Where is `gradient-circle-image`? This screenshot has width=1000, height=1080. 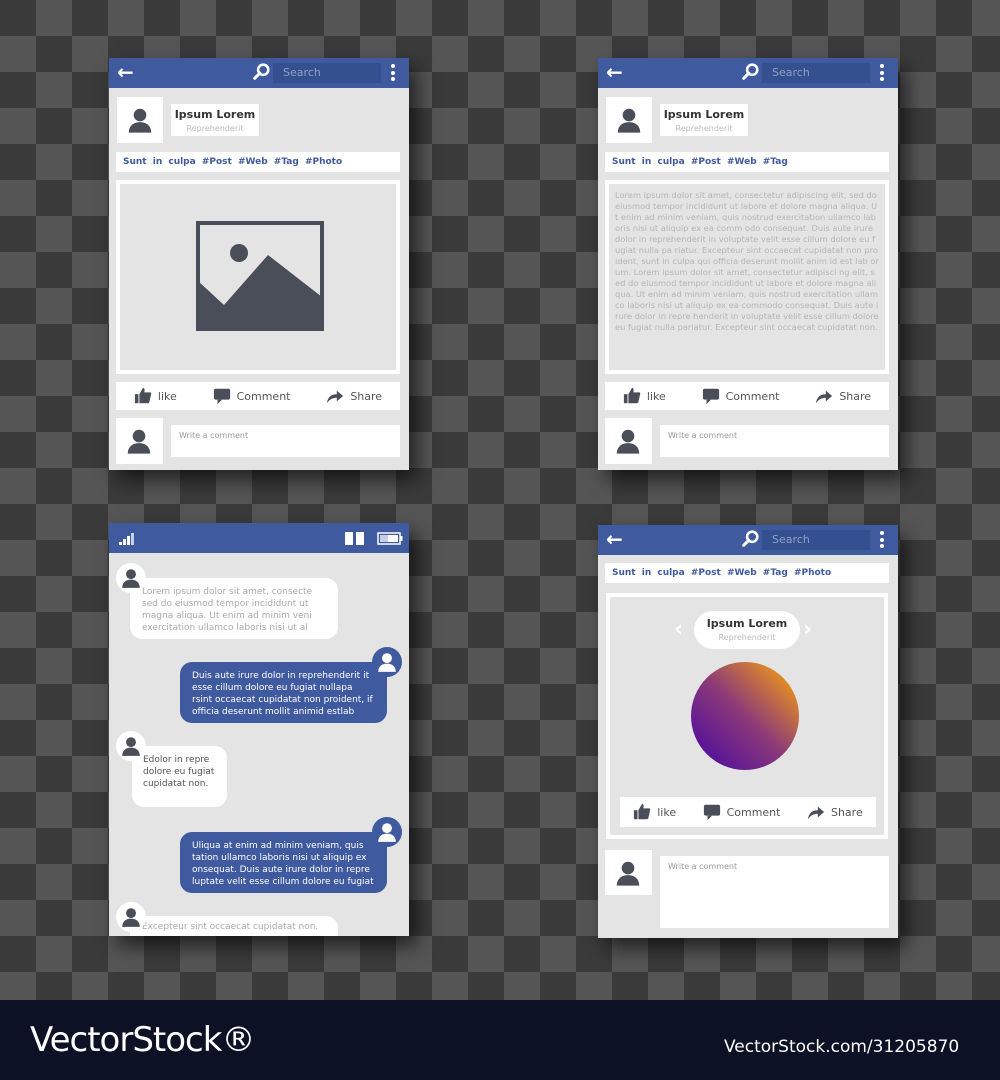
gradient-circle-image is located at coordinates (745, 716).